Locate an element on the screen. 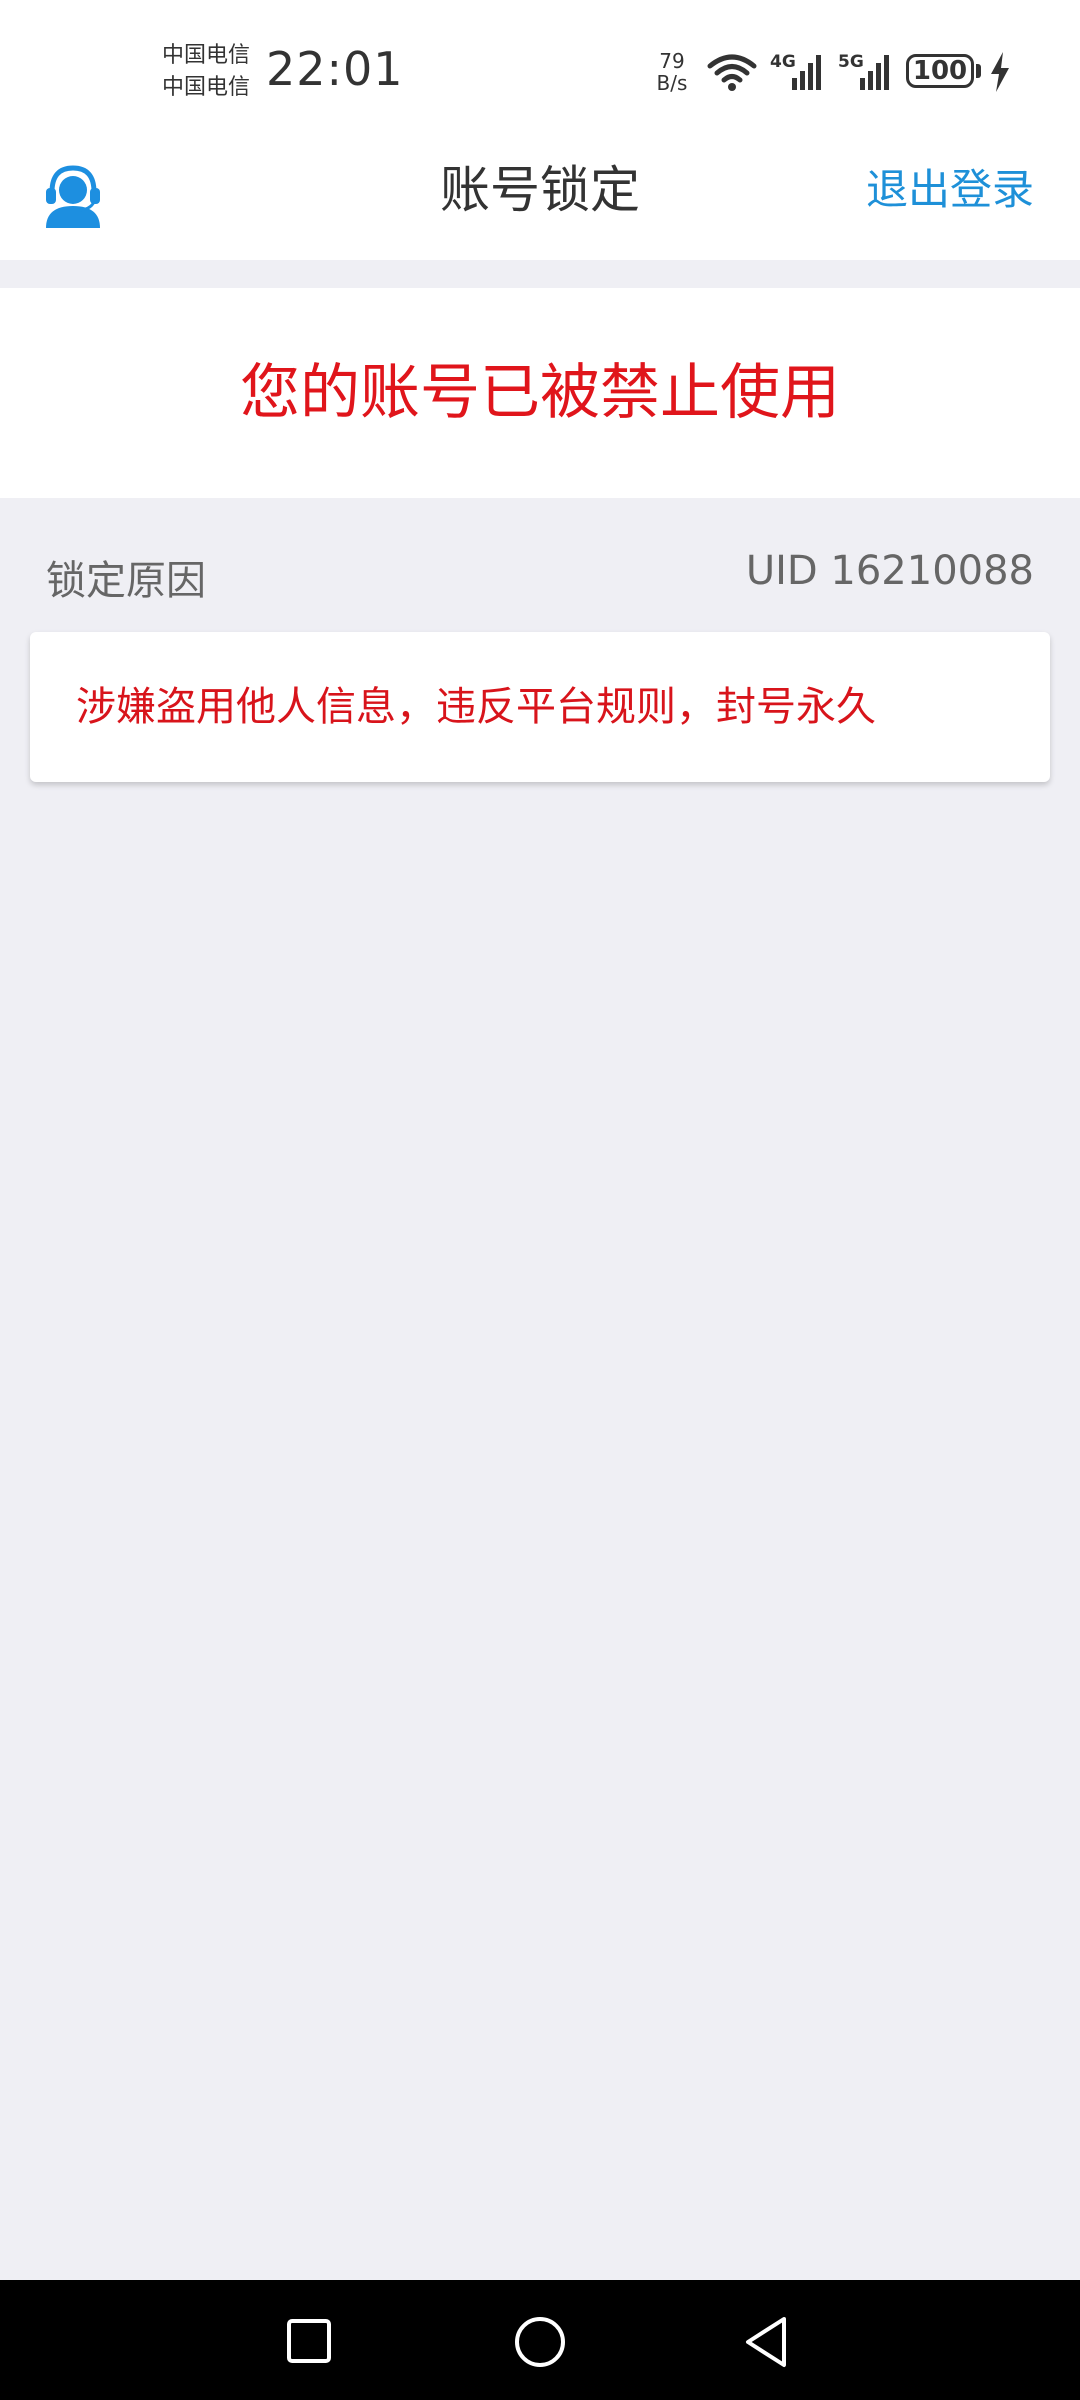 This screenshot has width=1080, height=2400. network-speed: 79 B/s is located at coordinates (672, 72).